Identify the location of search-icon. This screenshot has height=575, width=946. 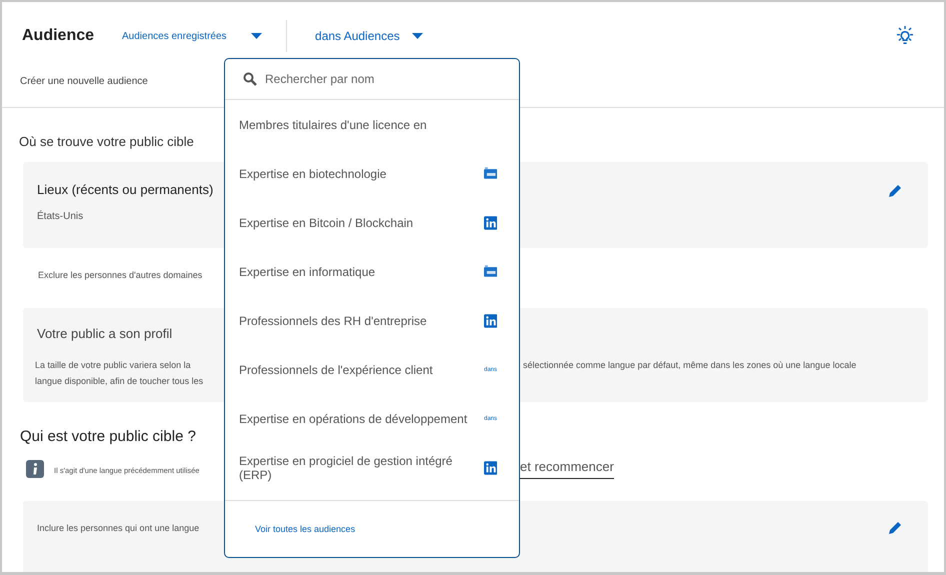
(250, 79).